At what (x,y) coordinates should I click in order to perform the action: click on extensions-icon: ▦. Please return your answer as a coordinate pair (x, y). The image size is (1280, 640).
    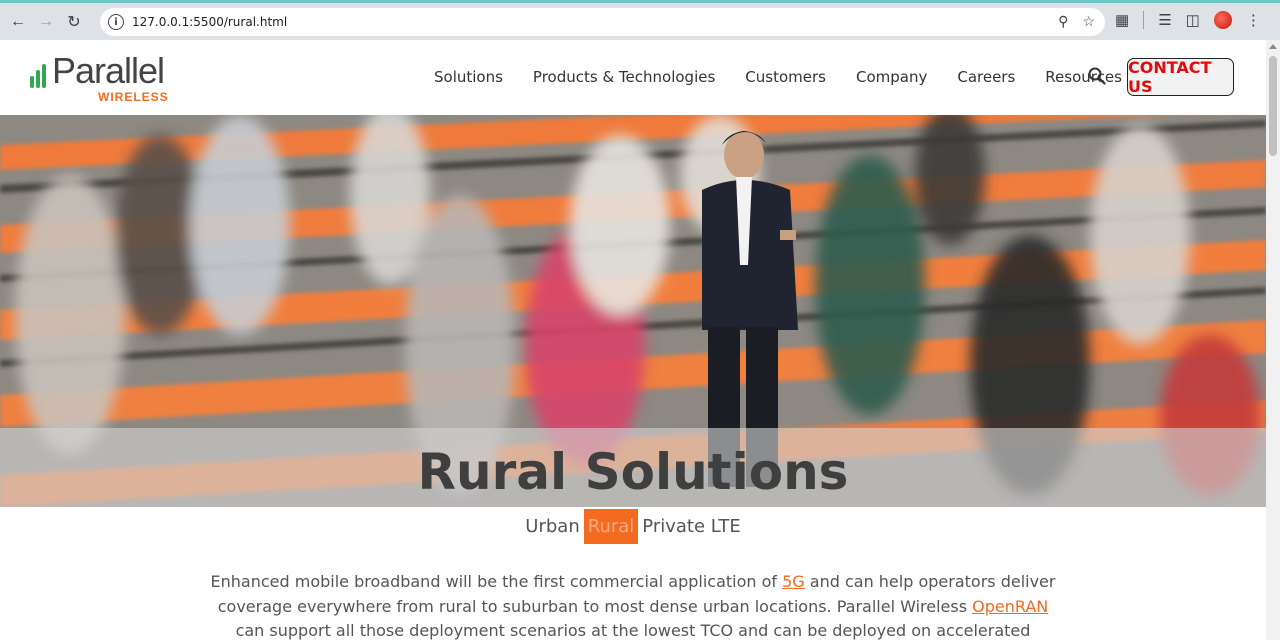
    Looking at the image, I should click on (1122, 20).